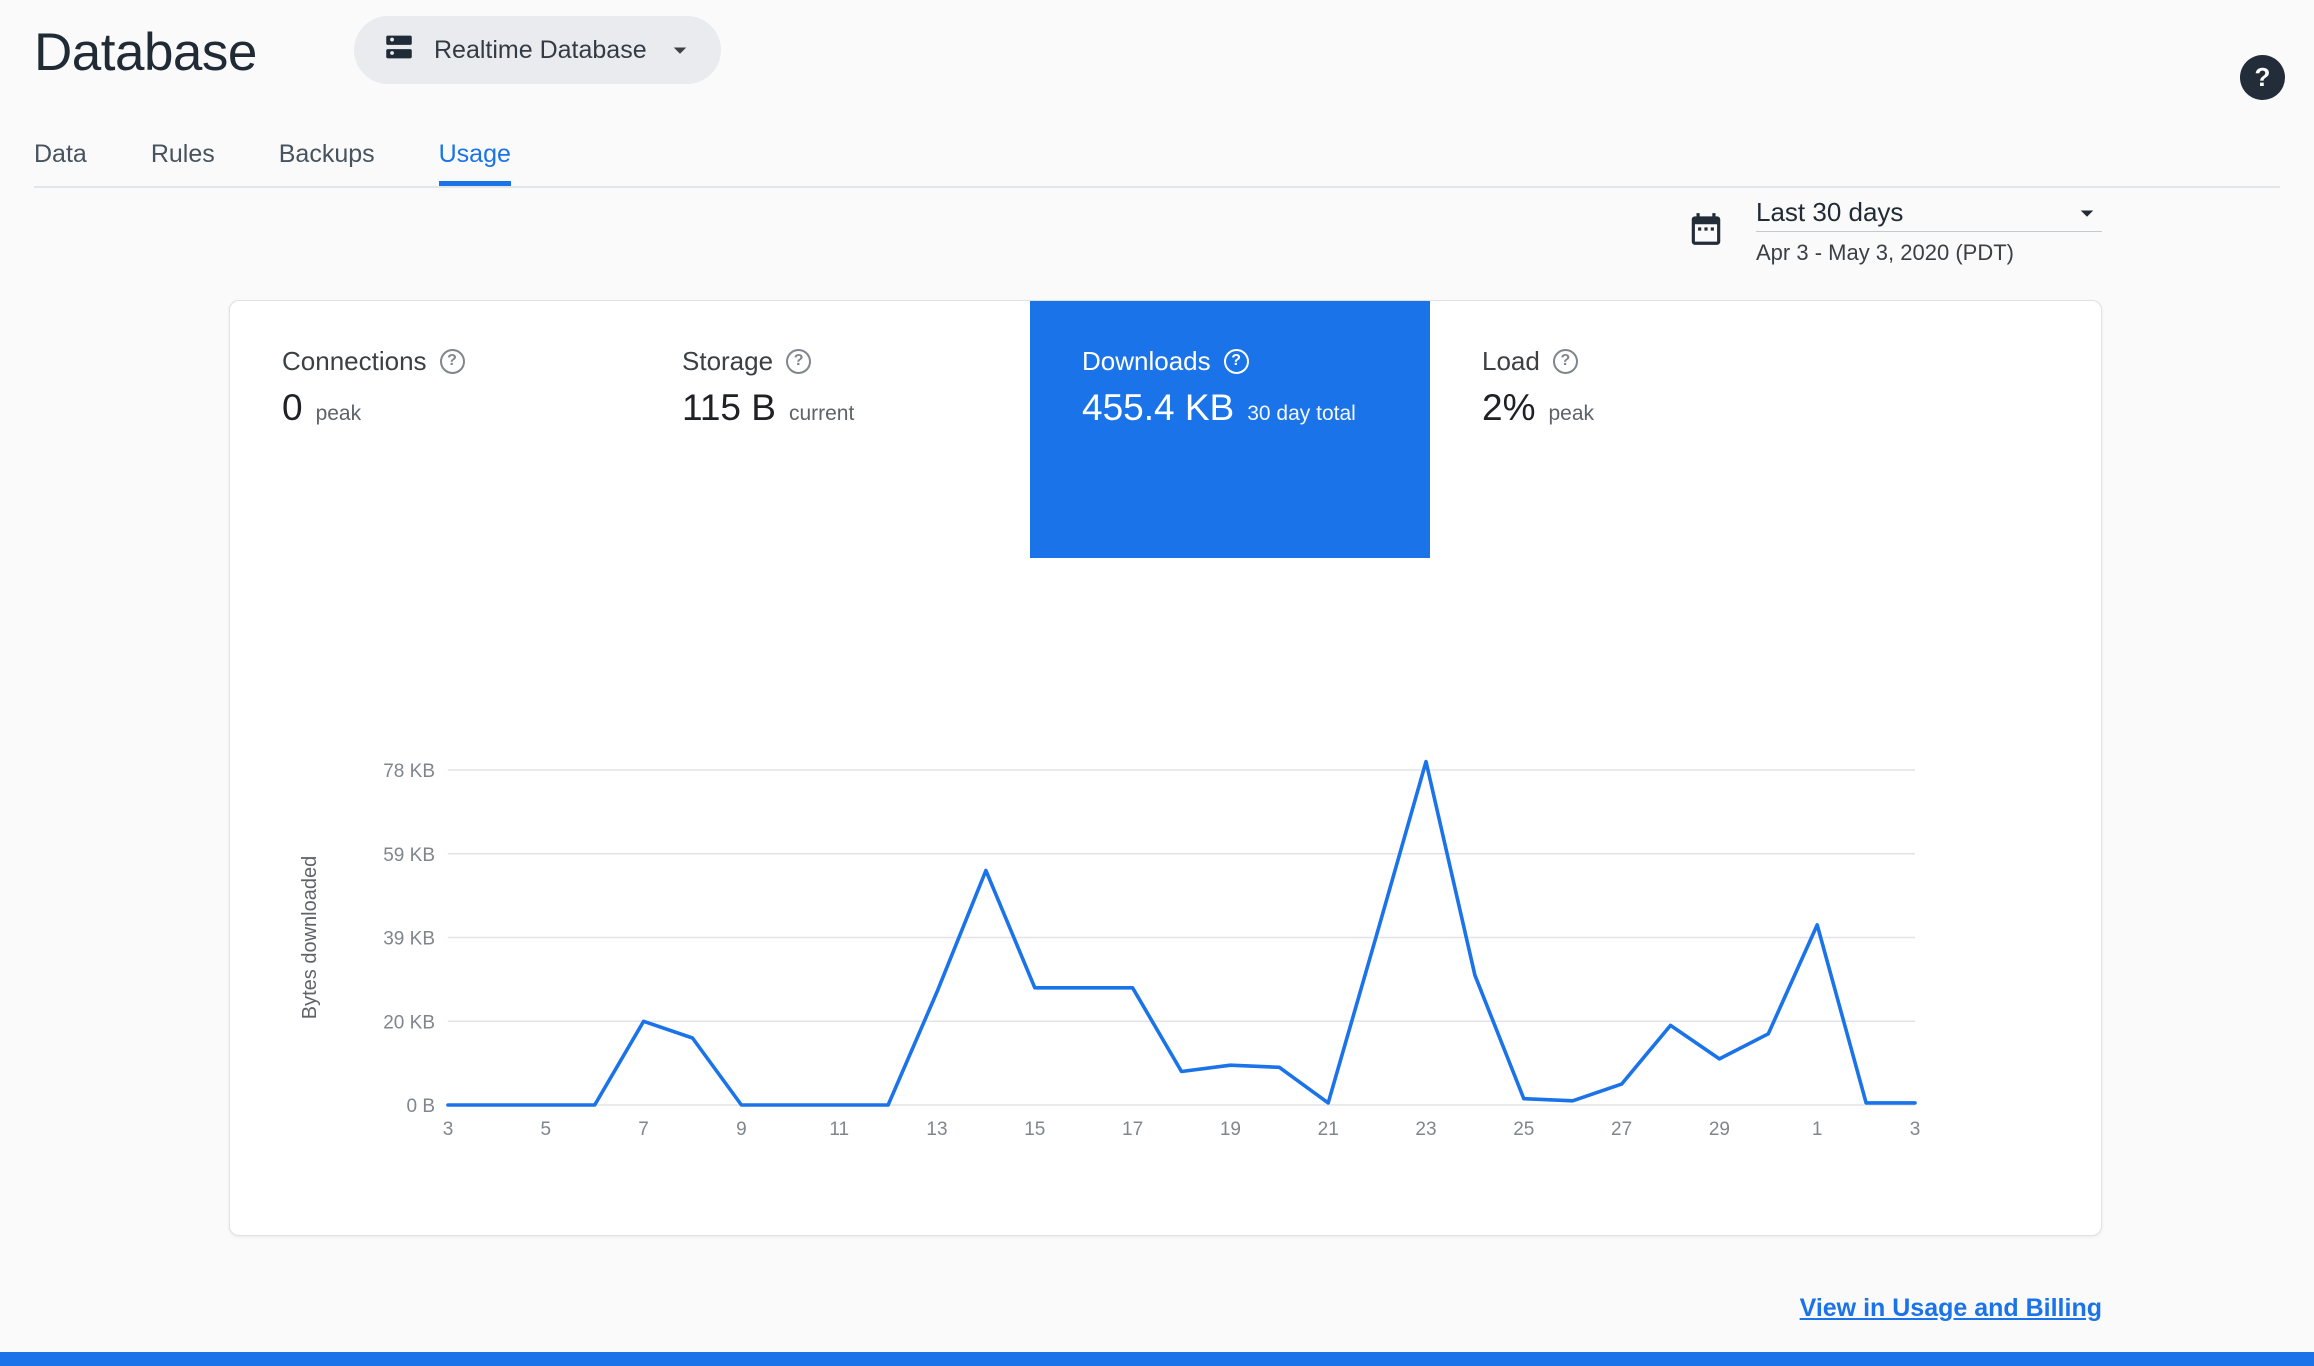  Describe the element at coordinates (936, 1129) in the screenshot. I see `x-tick-label: 13` at that location.